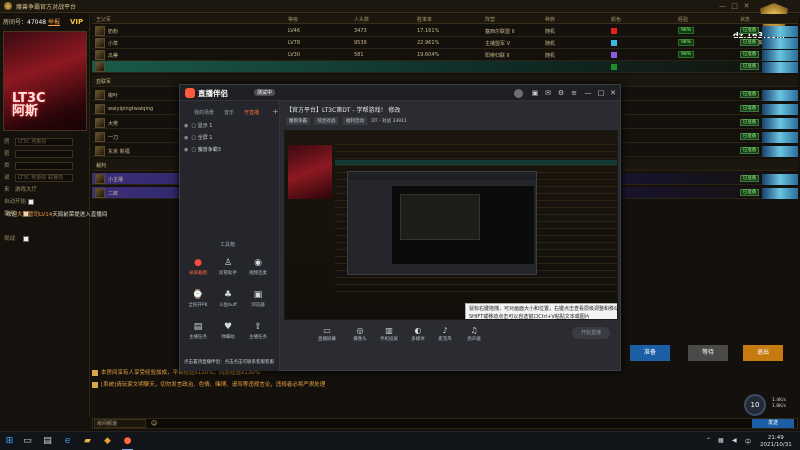 This screenshot has width=800, height=450. I want to click on tab-my-scenes: 我的场景, so click(204, 112).